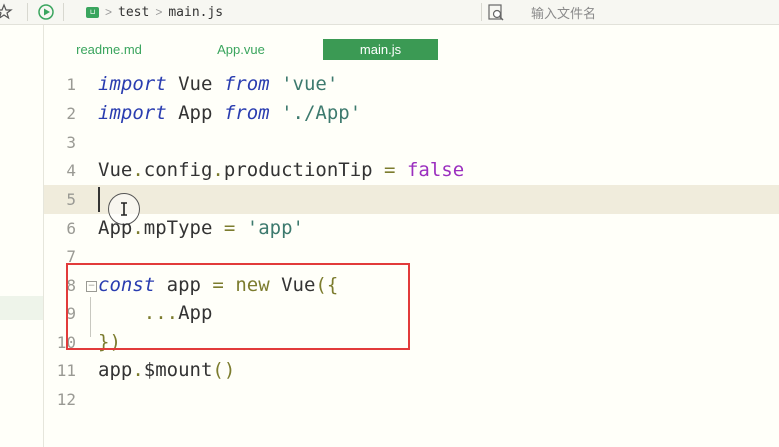 Image resolution: width=779 pixels, height=447 pixels. Describe the element at coordinates (411, 142) in the screenshot. I see `code-line: 3` at that location.